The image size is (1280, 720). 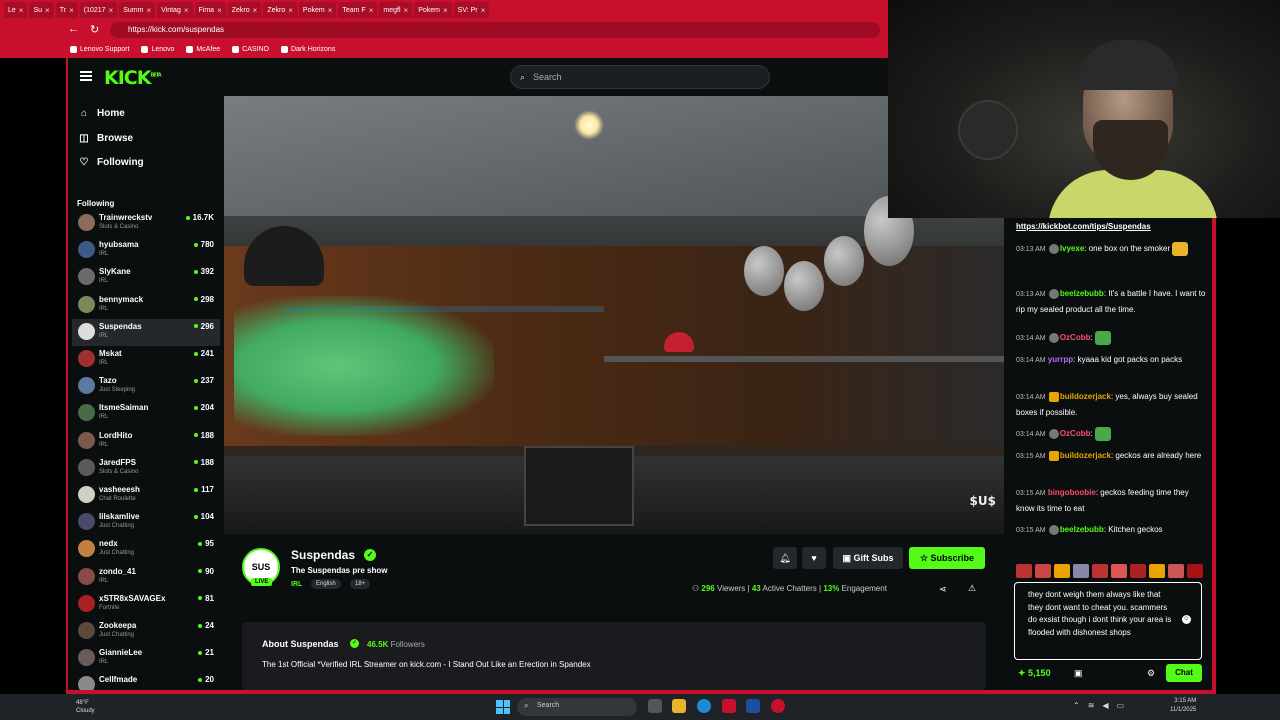 I want to click on search-icon: ⌕, so click(x=526, y=705).